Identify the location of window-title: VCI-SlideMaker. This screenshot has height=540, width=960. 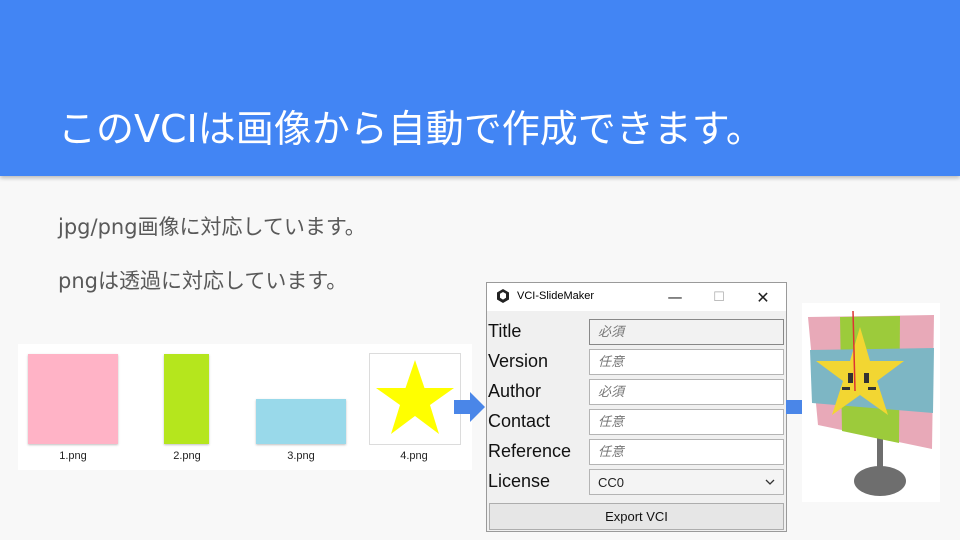
(556, 296).